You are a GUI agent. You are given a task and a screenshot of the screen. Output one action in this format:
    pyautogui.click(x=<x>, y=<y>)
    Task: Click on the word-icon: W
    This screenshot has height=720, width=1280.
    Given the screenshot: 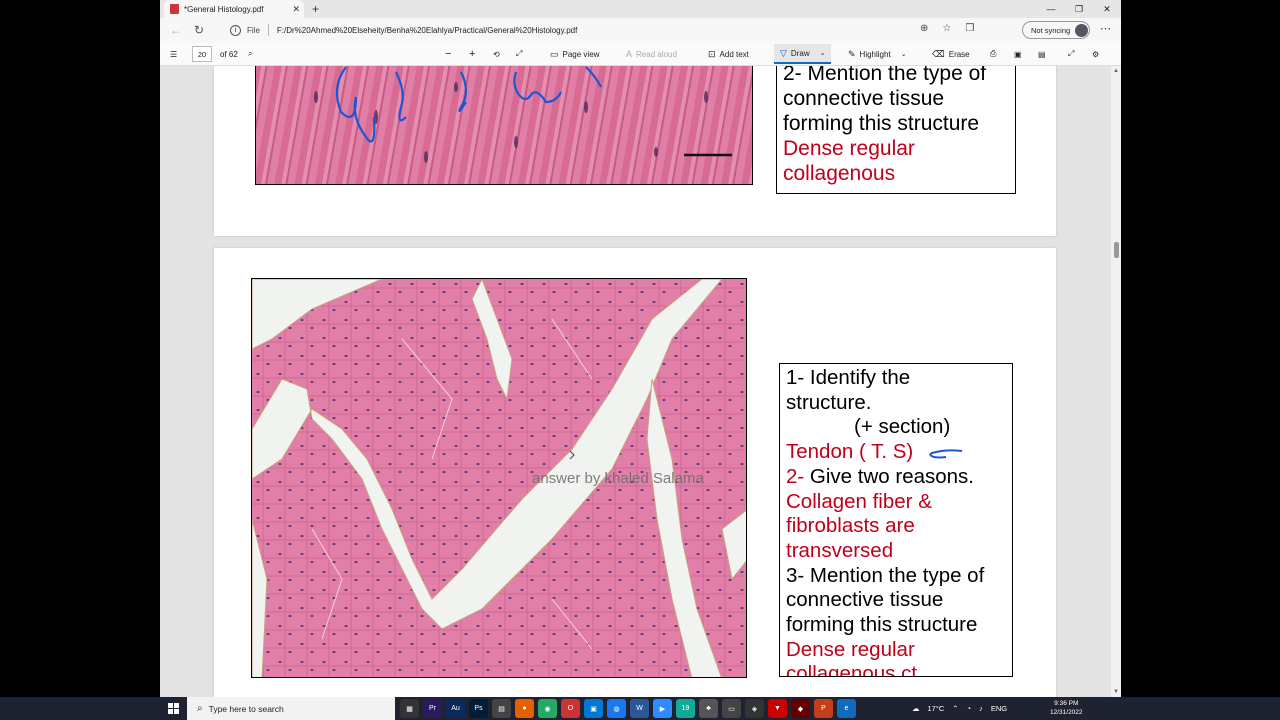 What is the action you would take?
    pyautogui.click(x=639, y=708)
    